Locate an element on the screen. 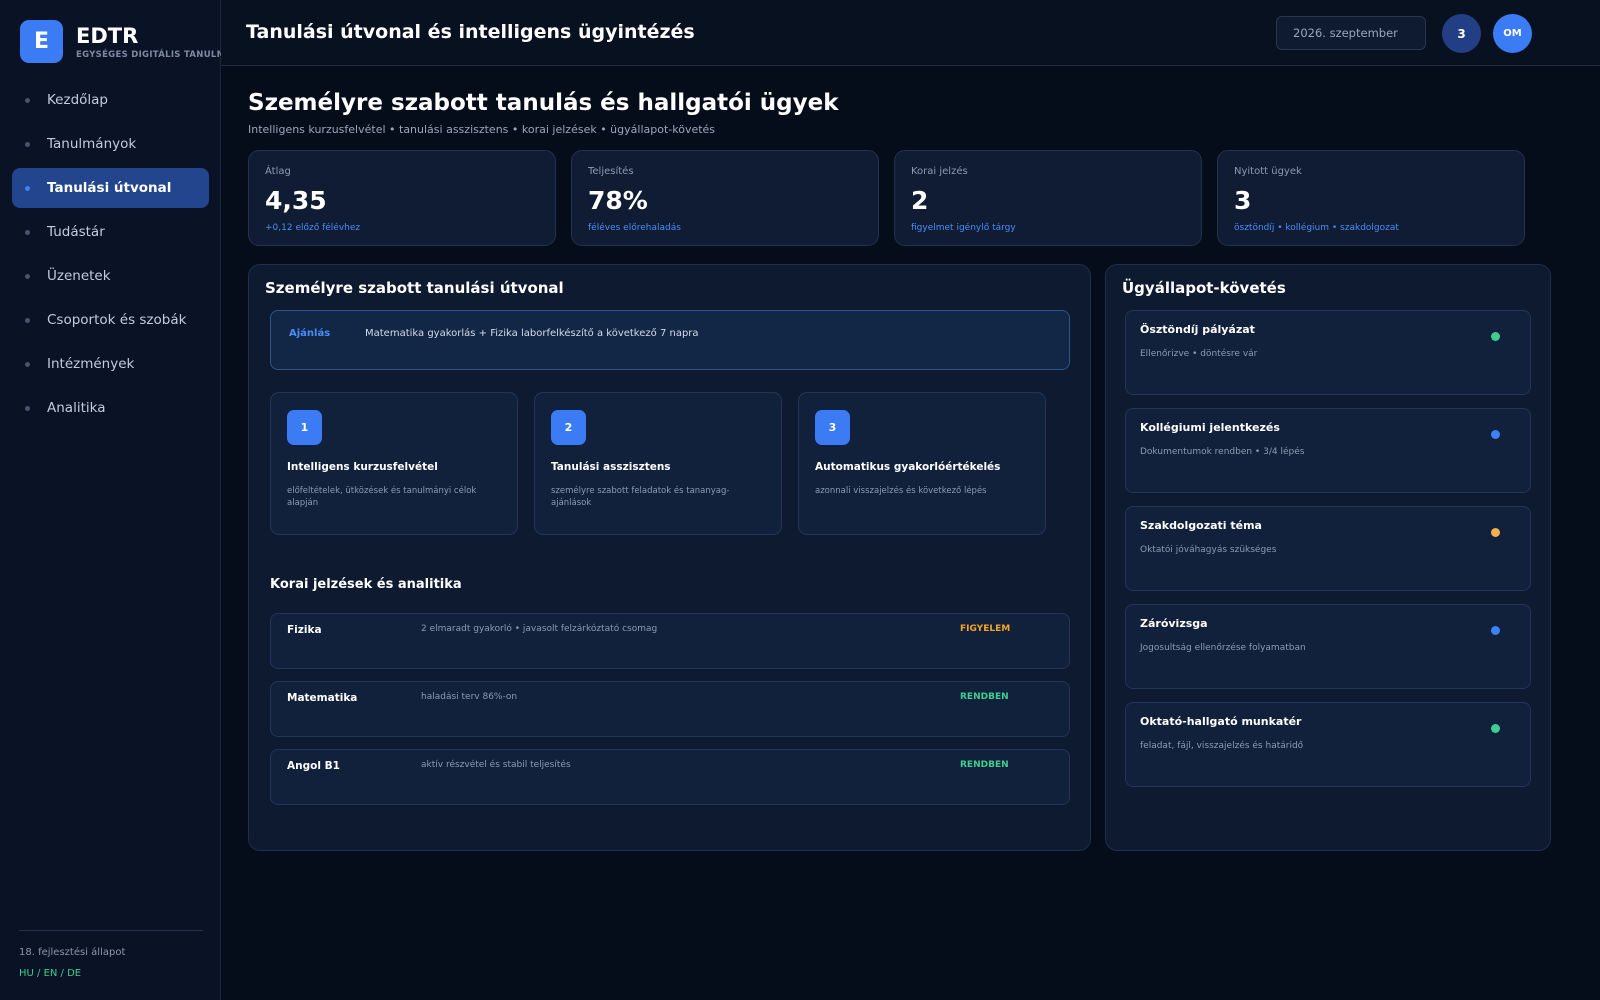 The width and height of the screenshot is (1600, 1000). alert-description: haladási terv 86%-on is located at coordinates (469, 697).